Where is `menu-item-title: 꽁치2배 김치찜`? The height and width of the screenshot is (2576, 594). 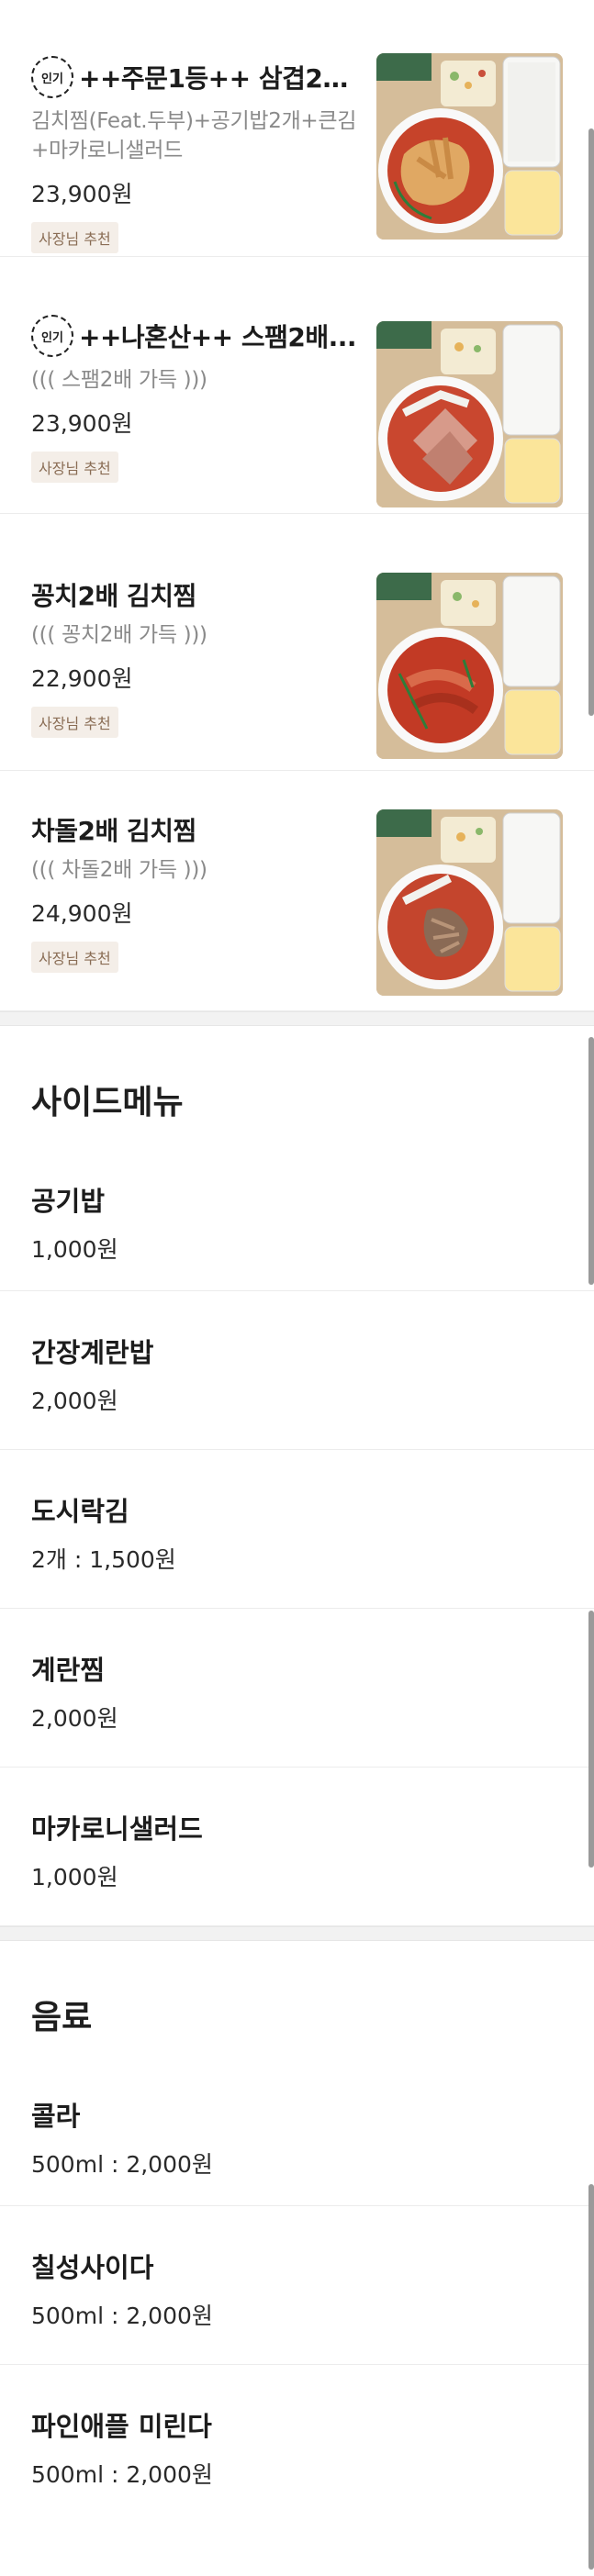
menu-item-title: 꽁치2배 김치찜 is located at coordinates (113, 596).